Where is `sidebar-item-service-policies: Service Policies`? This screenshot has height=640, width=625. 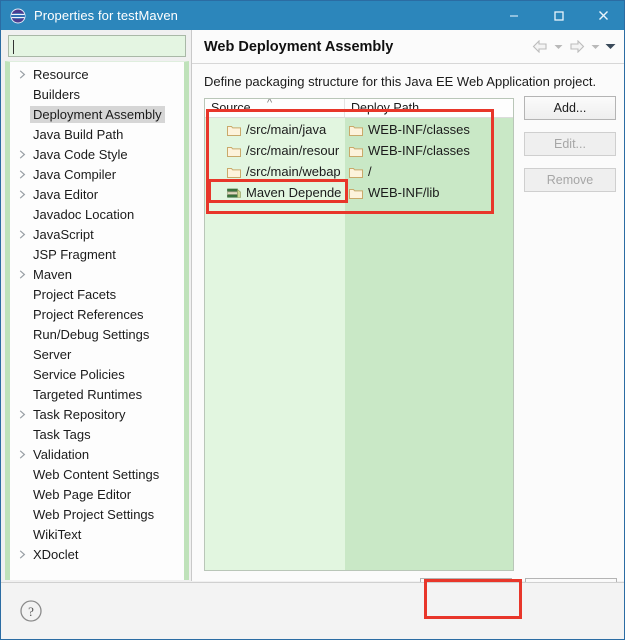 sidebar-item-service-policies: Service Policies is located at coordinates (97, 374).